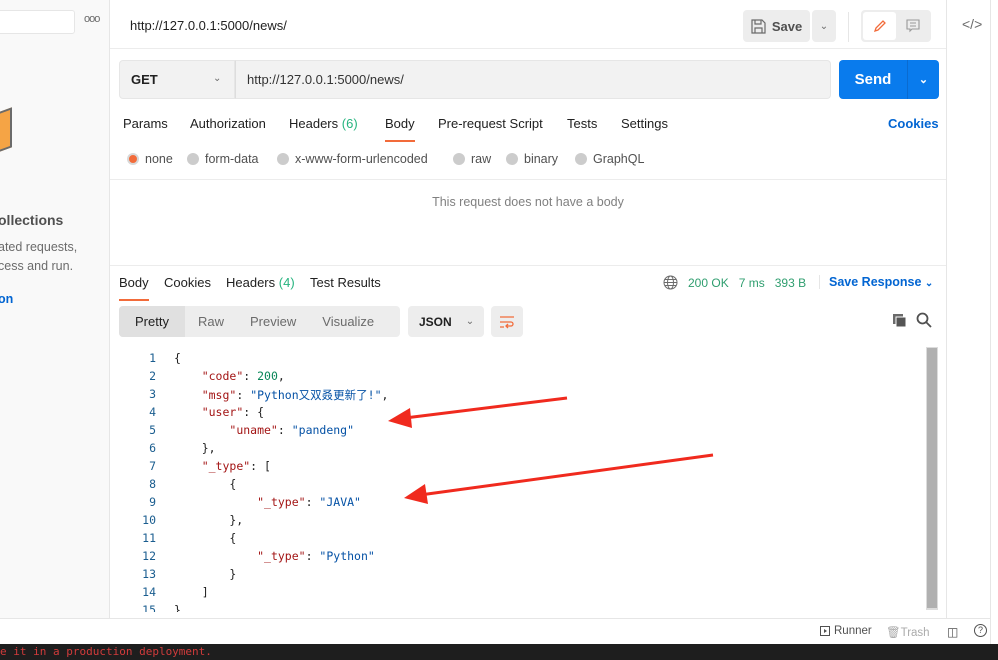  I want to click on tab-tests: Tests, so click(582, 123).